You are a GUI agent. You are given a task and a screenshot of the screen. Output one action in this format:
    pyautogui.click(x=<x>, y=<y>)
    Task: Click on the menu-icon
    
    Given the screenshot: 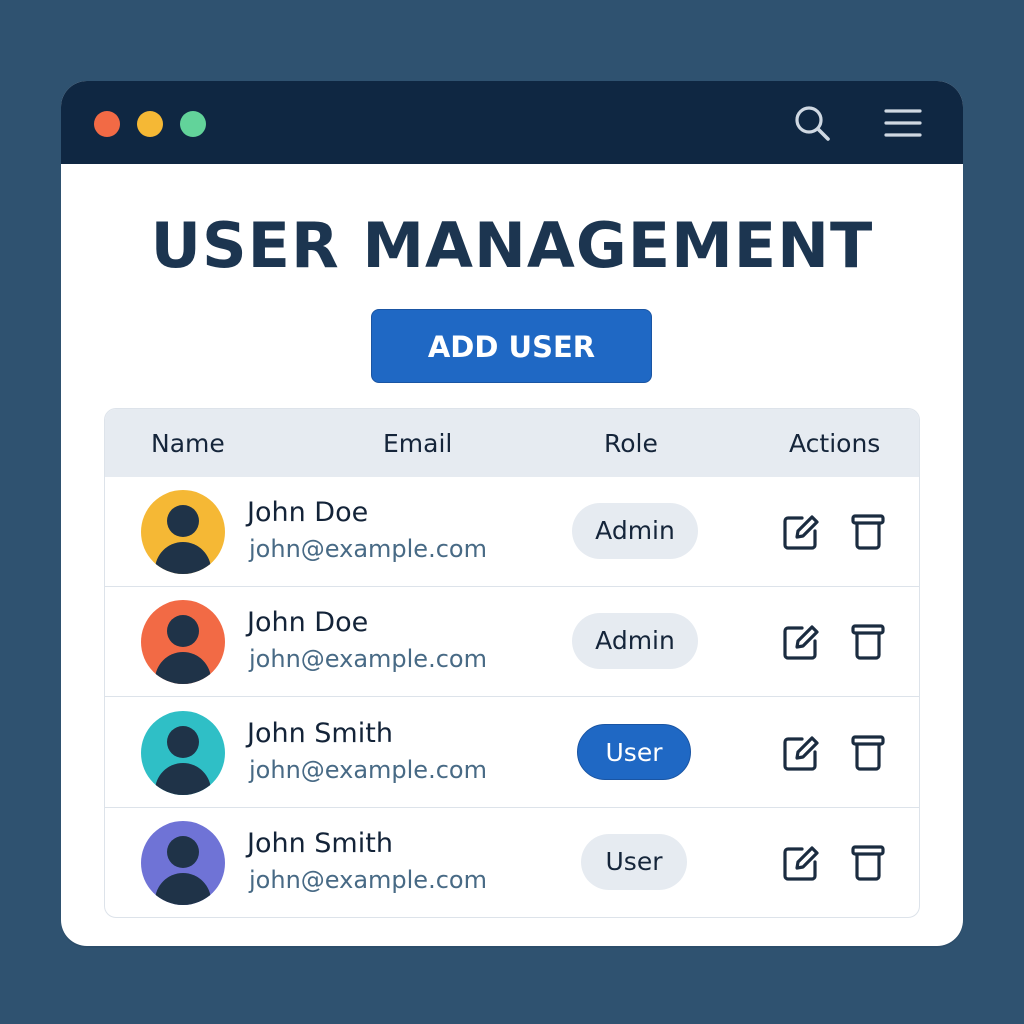 What is the action you would take?
    pyautogui.click(x=903, y=123)
    